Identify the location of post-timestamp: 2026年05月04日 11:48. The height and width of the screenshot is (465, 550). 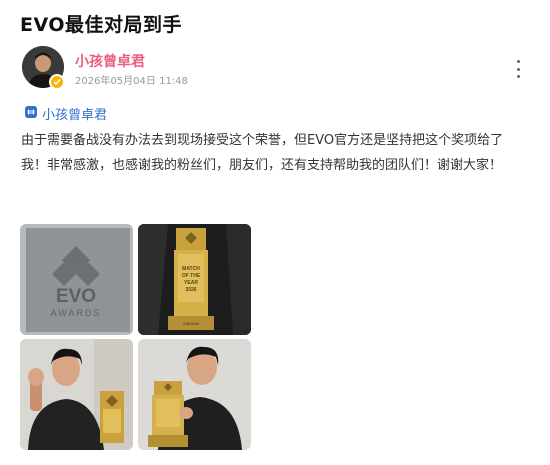
(131, 81).